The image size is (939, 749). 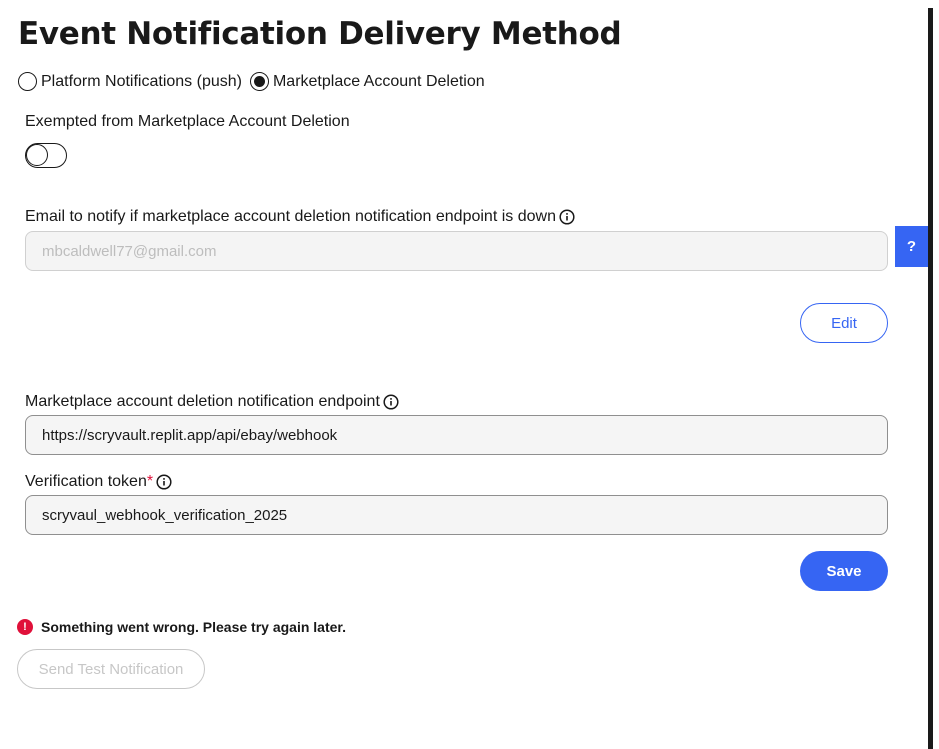 I want to click on token-label: Verification token, so click(x=86, y=481).